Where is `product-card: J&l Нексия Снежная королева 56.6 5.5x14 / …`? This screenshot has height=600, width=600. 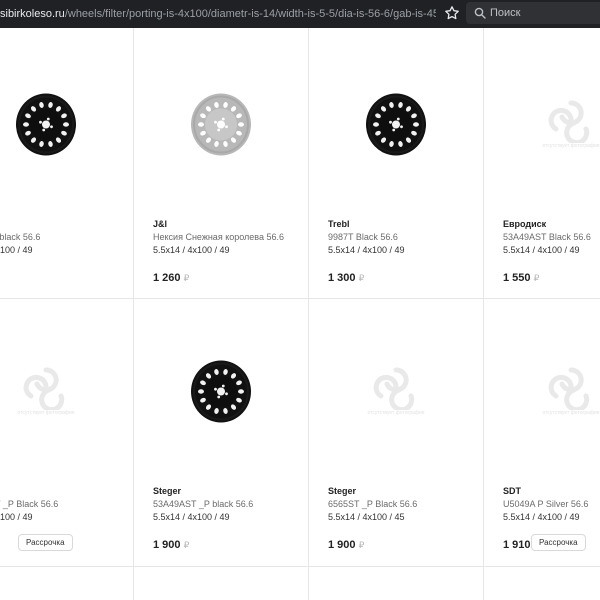 product-card: J&l Нексия Снежная королева 56.6 5.5x14 / … is located at coordinates (221, 165).